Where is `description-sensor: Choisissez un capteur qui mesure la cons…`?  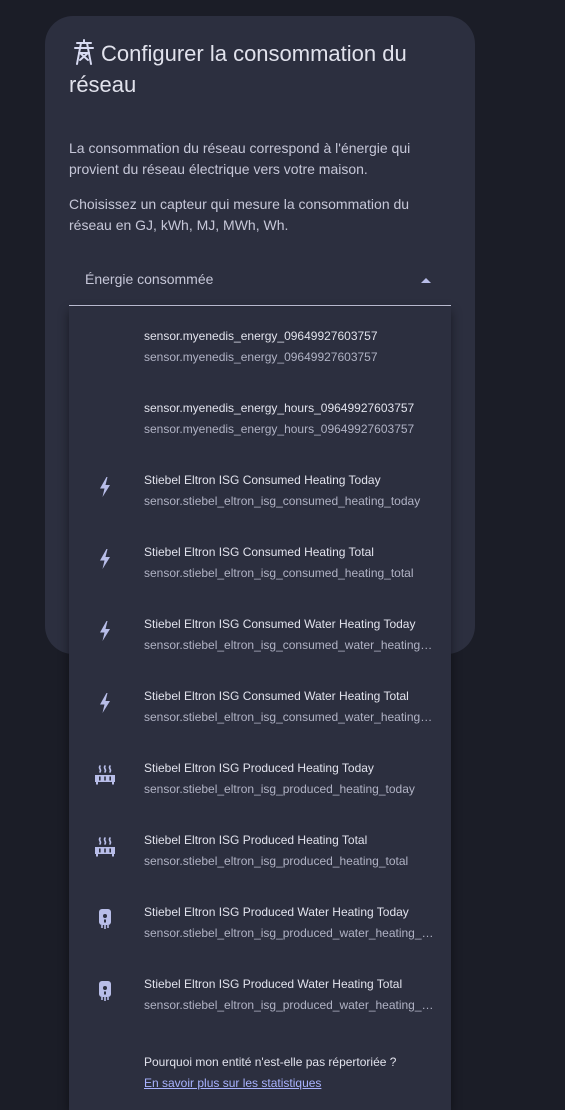 description-sensor: Choisissez un capteur qui mesure la cons… is located at coordinates (239, 214).